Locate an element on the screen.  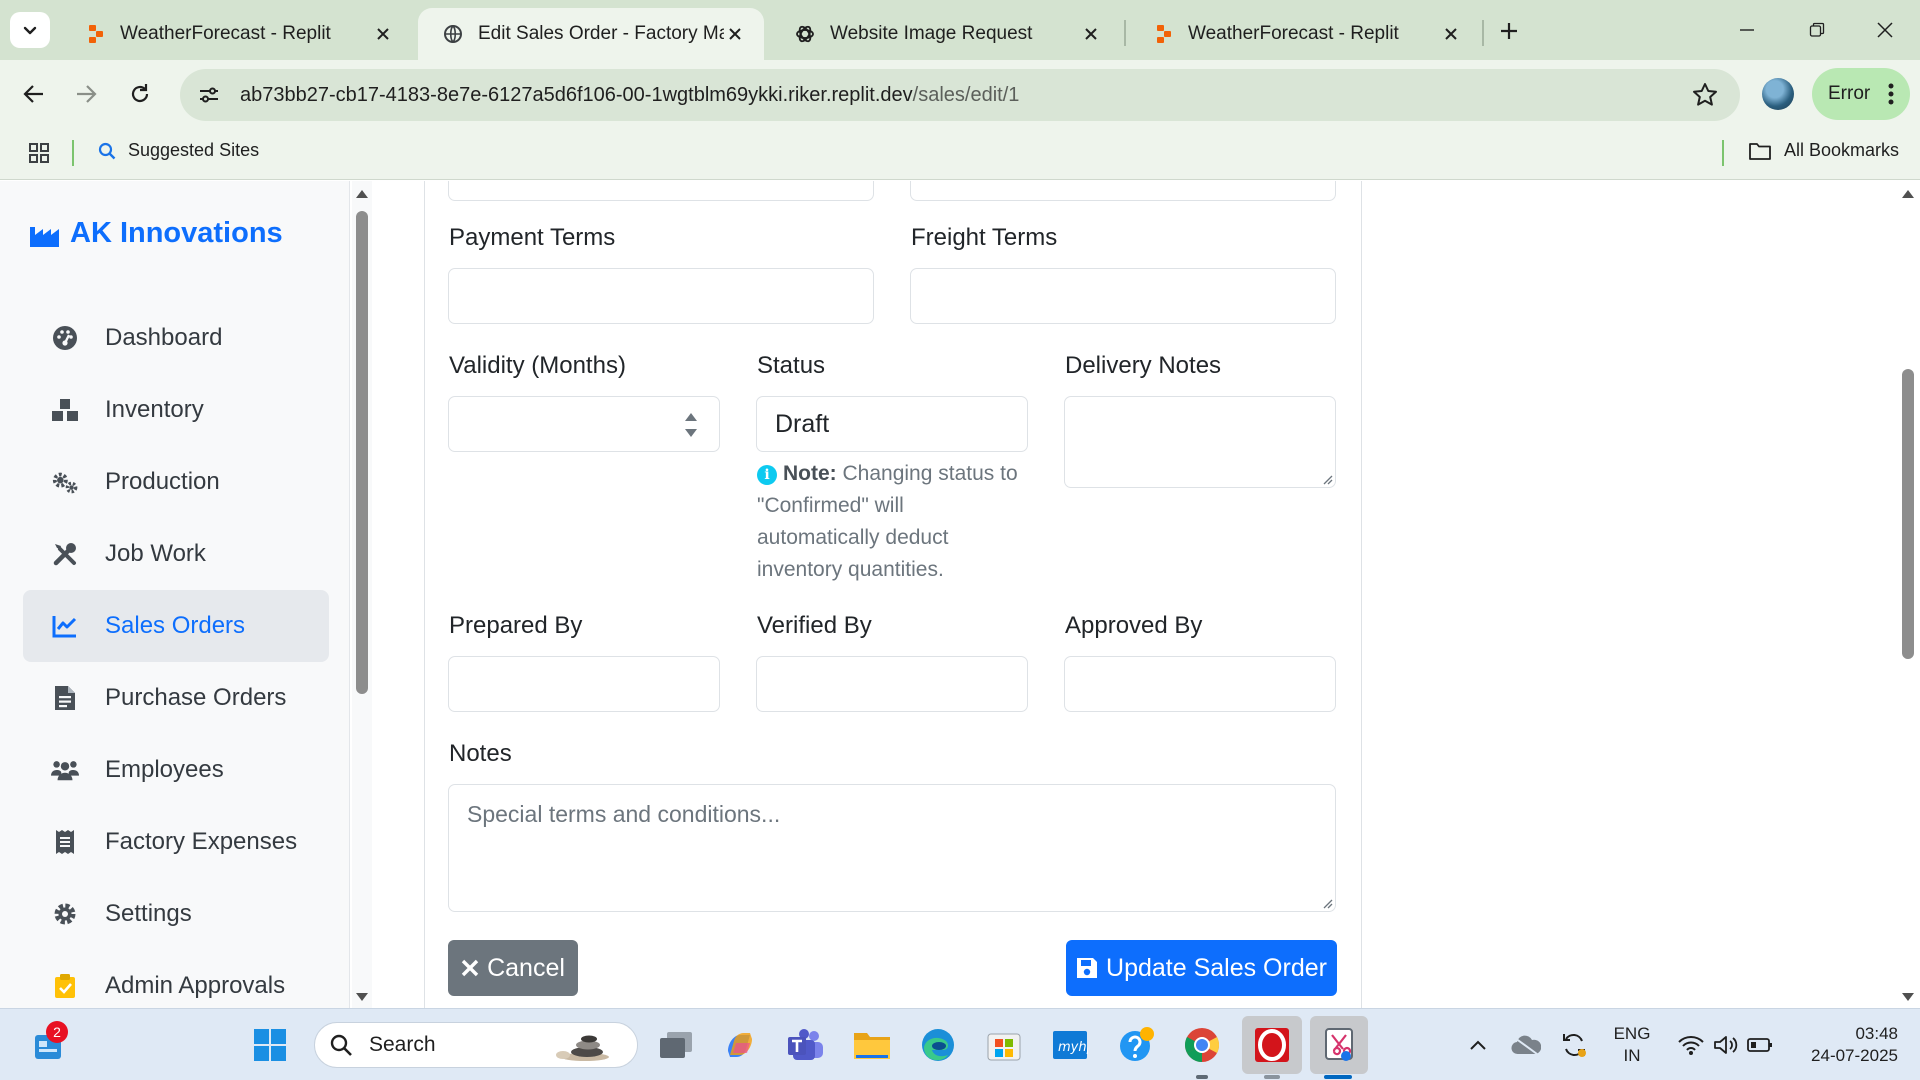
chevron-down-icon is located at coordinates (30, 30).